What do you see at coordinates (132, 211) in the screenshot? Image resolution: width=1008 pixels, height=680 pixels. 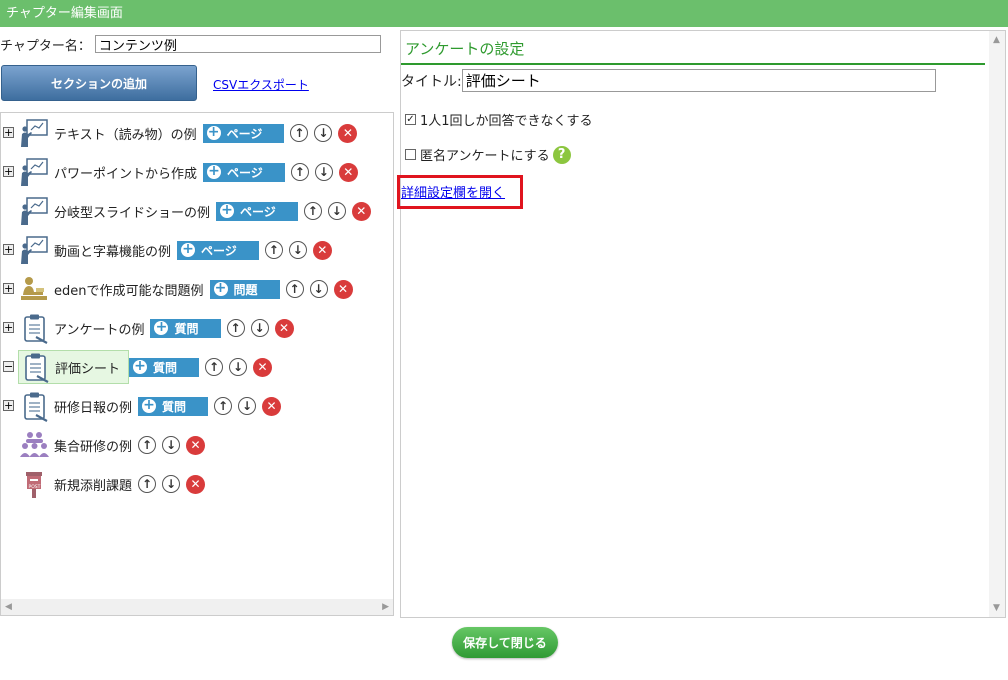 I see `tree-item-label: 分岐型スライドショーの例` at bounding box center [132, 211].